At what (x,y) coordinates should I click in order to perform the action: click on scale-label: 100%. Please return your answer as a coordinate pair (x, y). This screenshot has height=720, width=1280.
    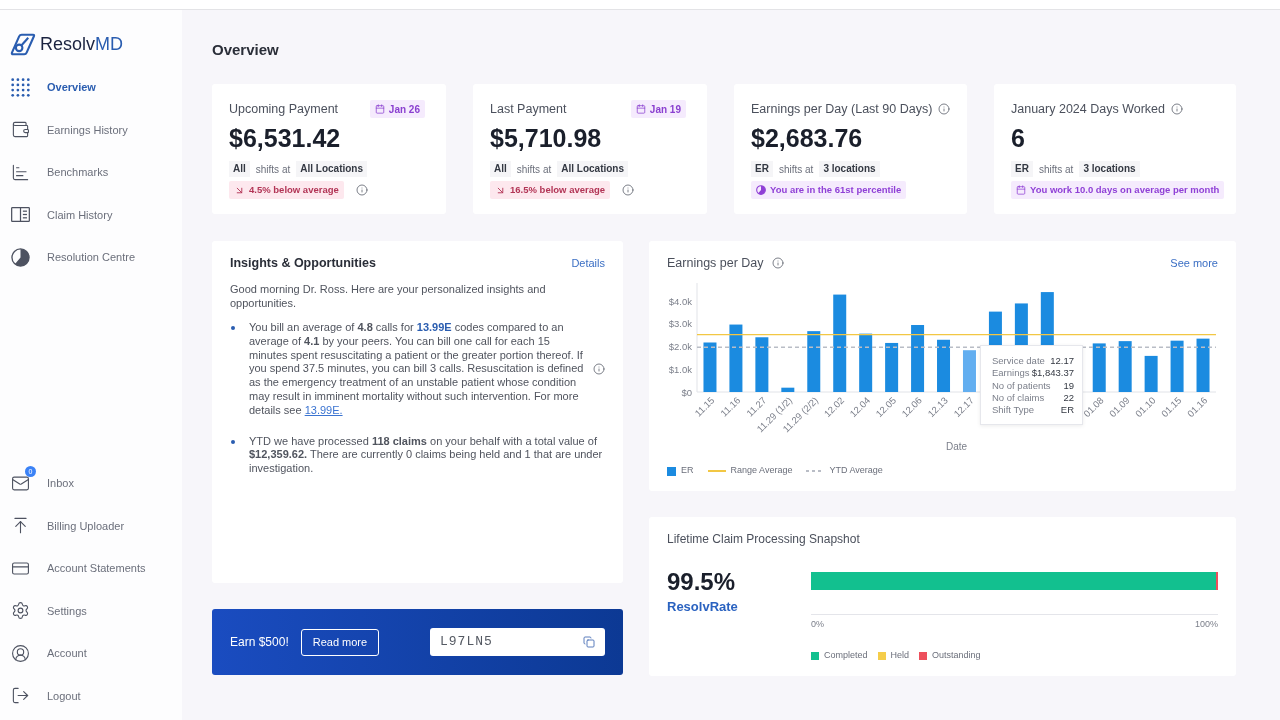
    Looking at the image, I should click on (1206, 624).